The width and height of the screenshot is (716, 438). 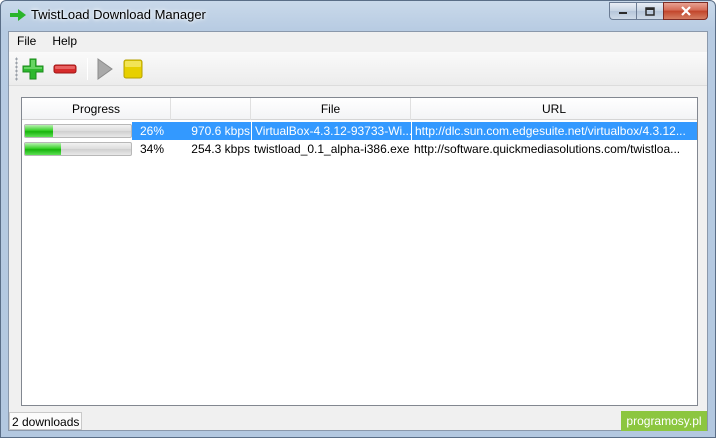 I want to click on minimize-icon, so click(x=623, y=13).